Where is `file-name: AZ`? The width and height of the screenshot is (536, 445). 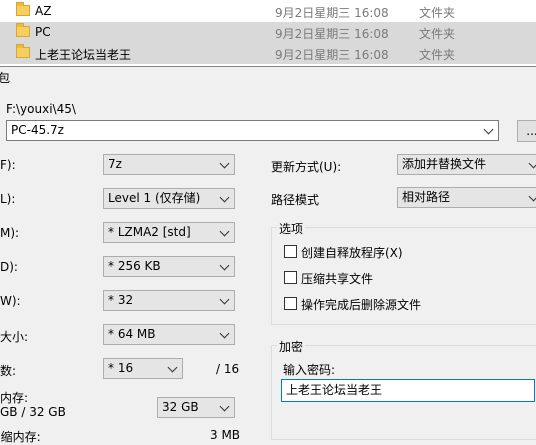
file-name: AZ is located at coordinates (43, 11).